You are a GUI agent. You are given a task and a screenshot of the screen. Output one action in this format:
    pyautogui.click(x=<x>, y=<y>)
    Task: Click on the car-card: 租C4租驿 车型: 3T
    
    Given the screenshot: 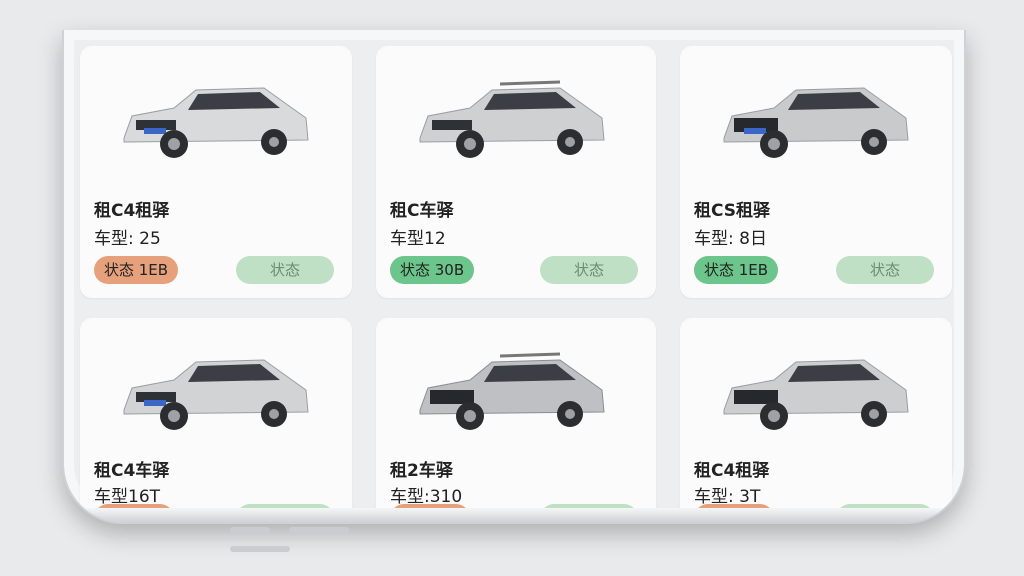 What is the action you would take?
    pyautogui.click(x=816, y=418)
    